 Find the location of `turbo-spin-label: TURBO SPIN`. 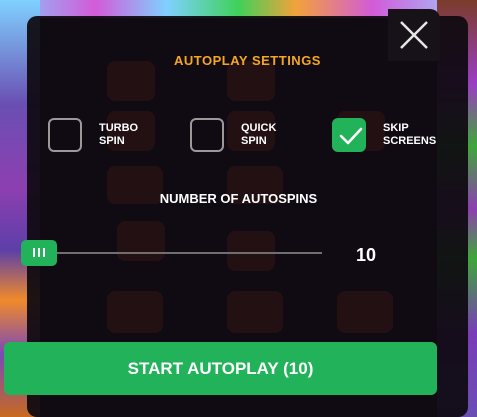

turbo-spin-label: TURBO SPIN is located at coordinates (119, 134).